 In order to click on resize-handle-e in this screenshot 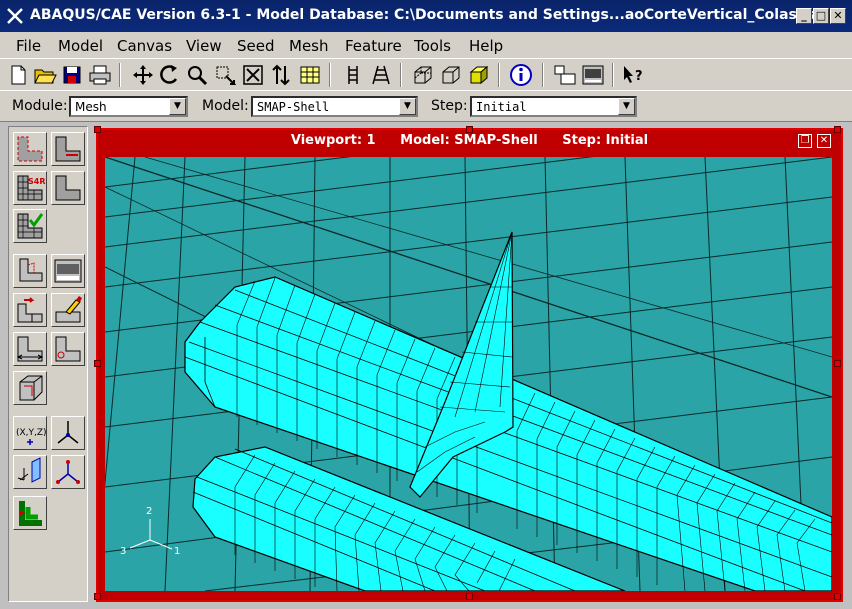, I will do `click(837, 363)`.